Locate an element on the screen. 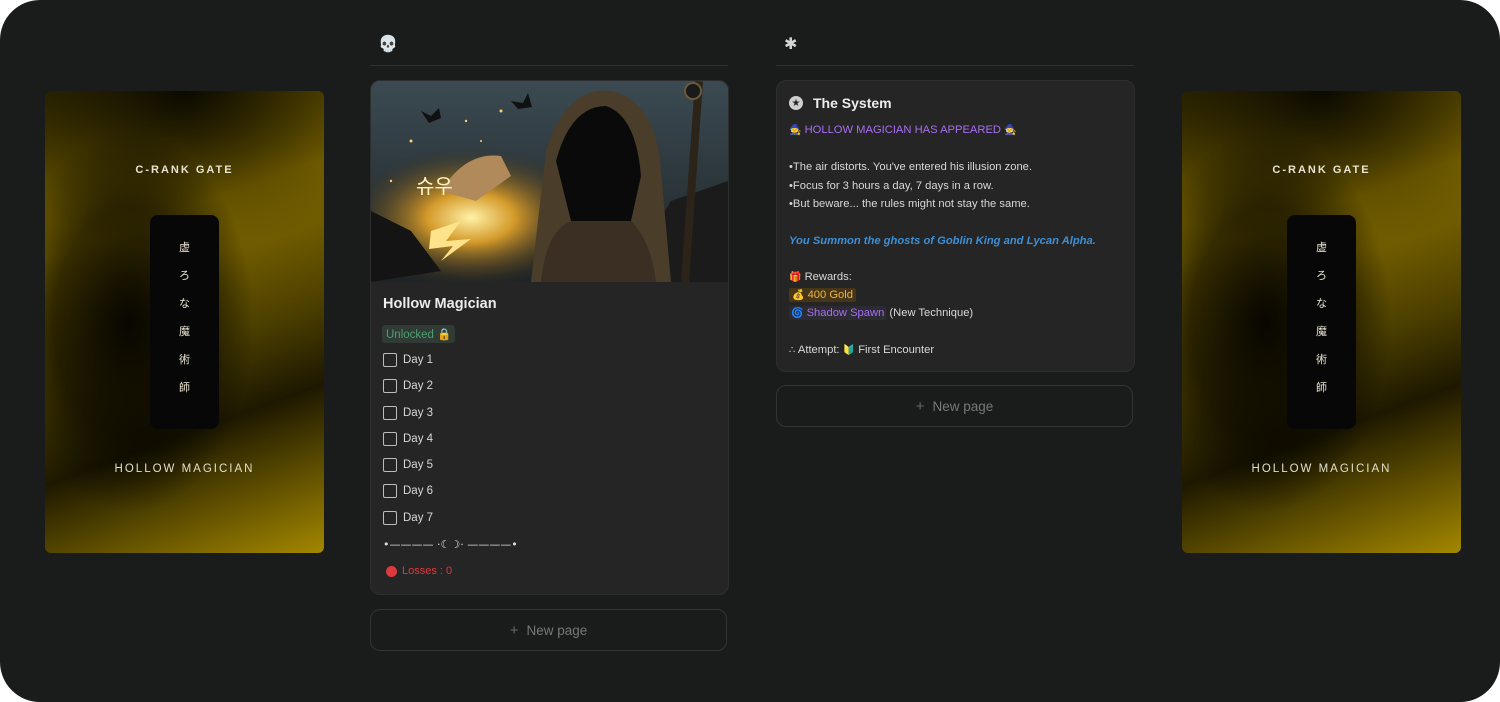  gate-poster-right: C-RANK GATE 虚 ろ な 魔 術 師 HOLLOW MAGICIAN is located at coordinates (1321, 322).